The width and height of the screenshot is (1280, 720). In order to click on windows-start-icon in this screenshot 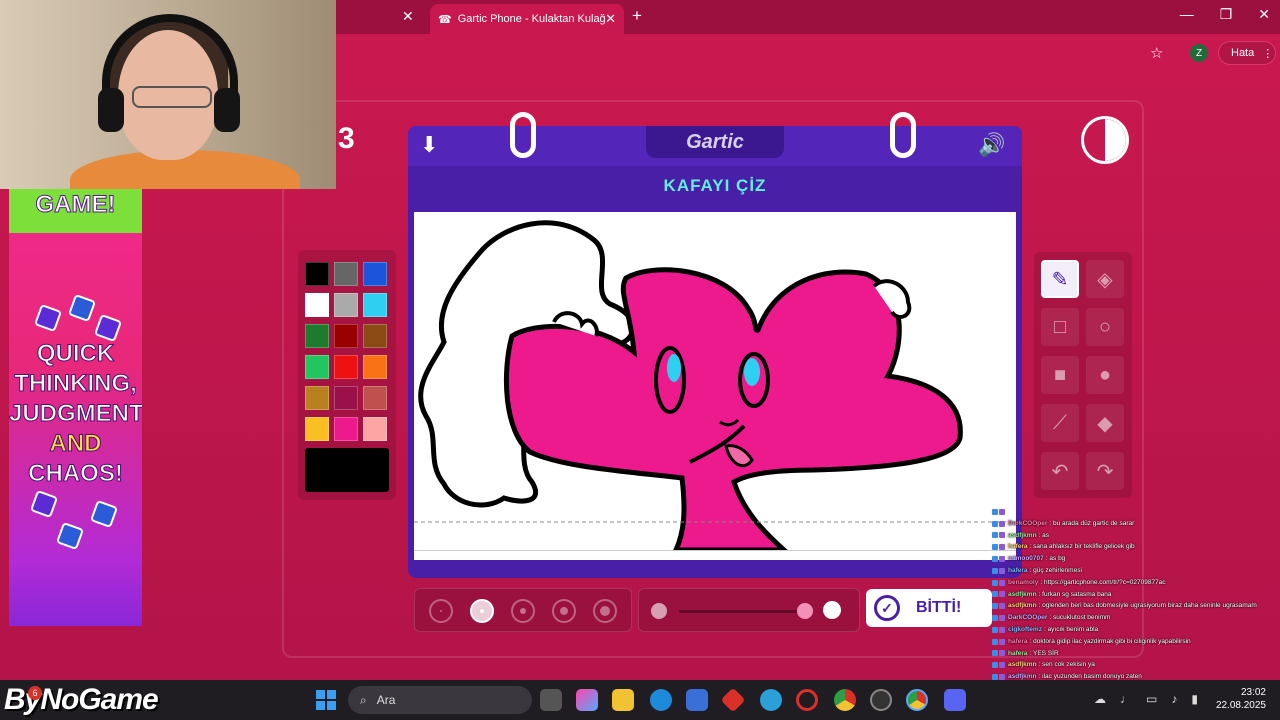, I will do `click(326, 700)`.